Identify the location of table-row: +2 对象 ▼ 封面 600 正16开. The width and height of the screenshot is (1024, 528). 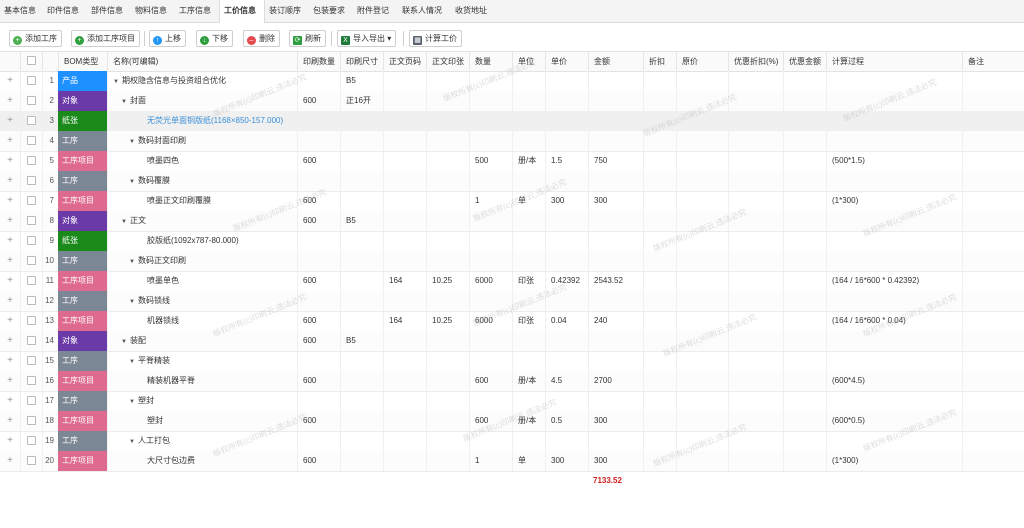
(512, 101).